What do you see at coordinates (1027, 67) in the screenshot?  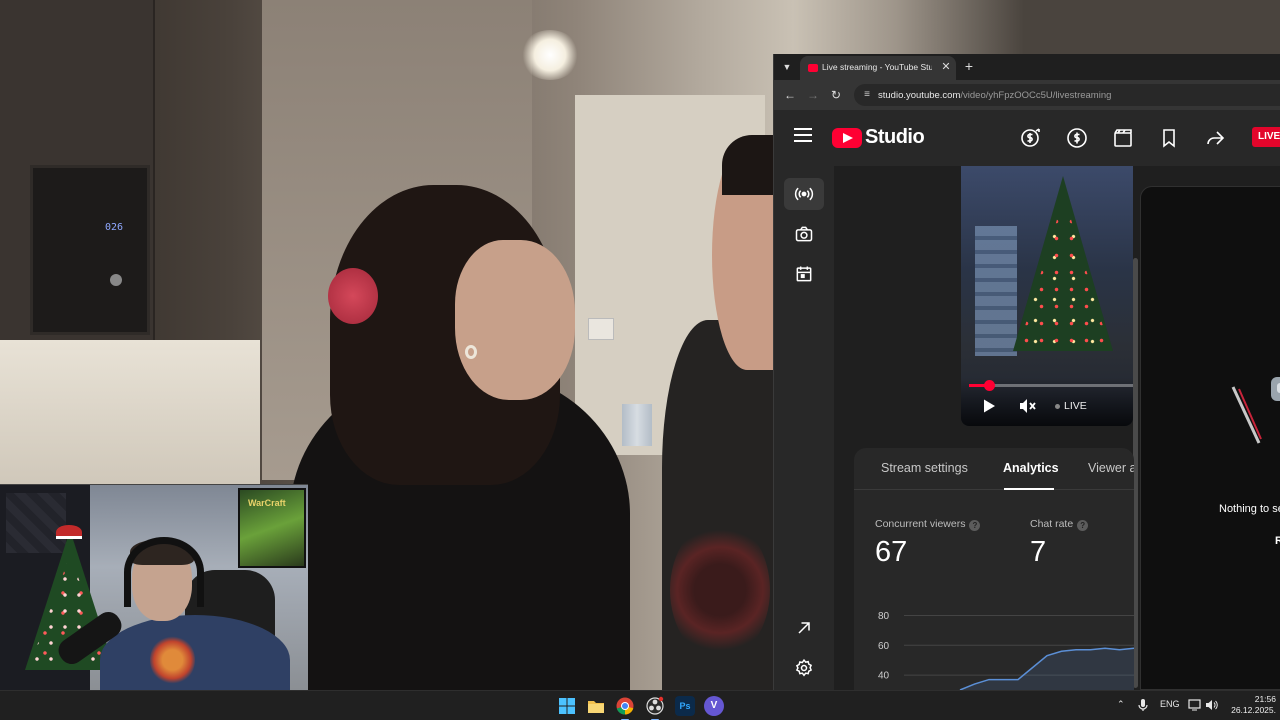 I see `tab-bar: ▼ Live streaming - YouTube Studi ✕ +` at bounding box center [1027, 67].